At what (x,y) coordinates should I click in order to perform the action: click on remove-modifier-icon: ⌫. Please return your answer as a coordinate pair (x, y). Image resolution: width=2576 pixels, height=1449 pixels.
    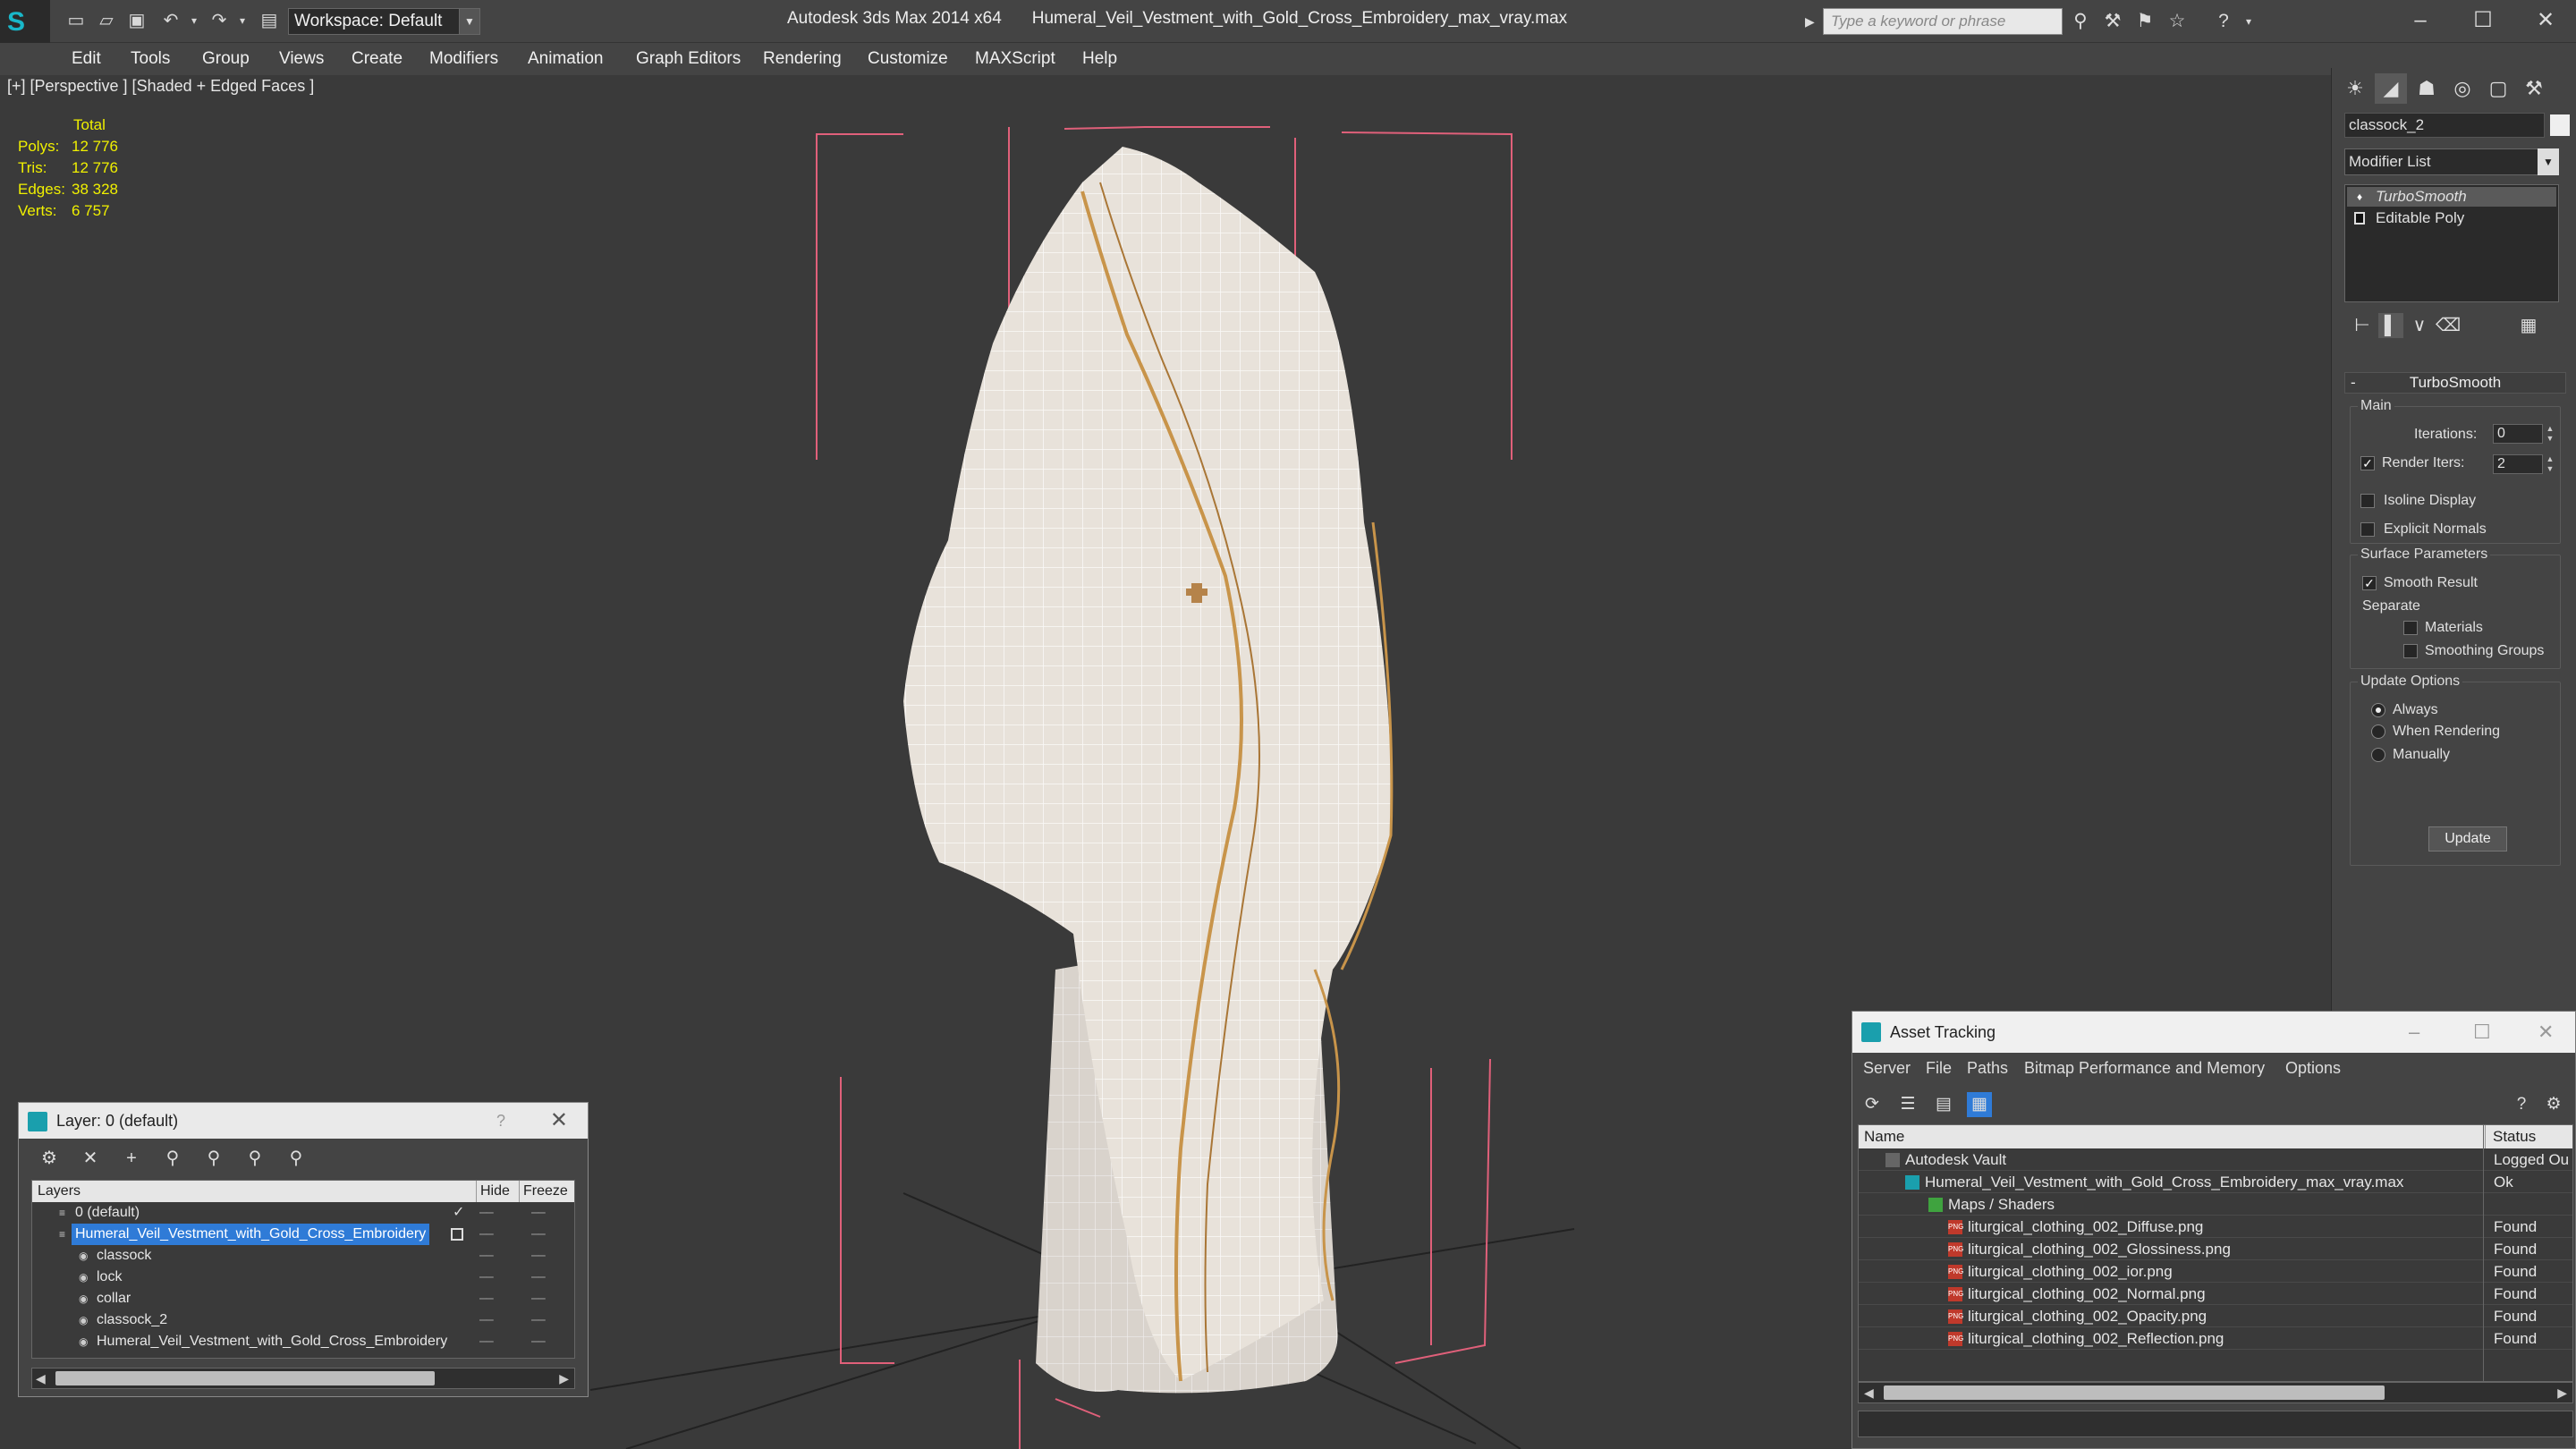
    Looking at the image, I should click on (2448, 325).